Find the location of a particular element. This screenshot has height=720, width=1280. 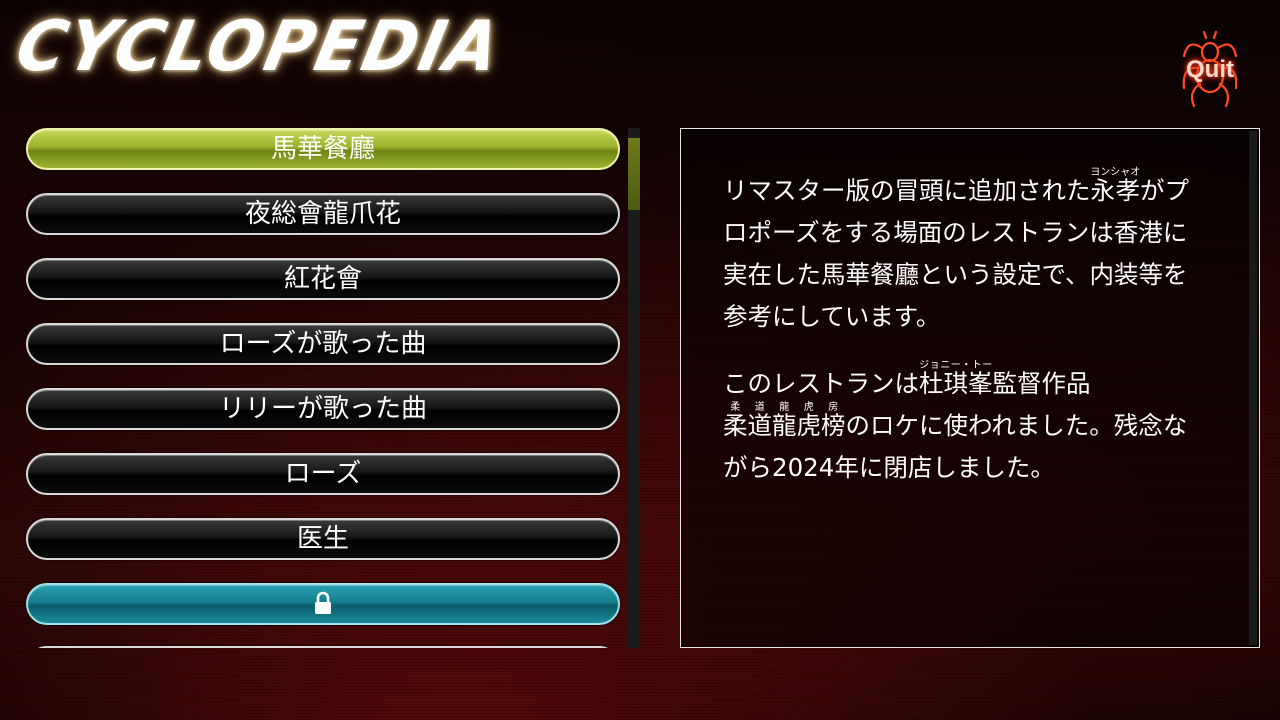

list-item-mahua-restaurant: 馬華餐廳 is located at coordinates (323, 149).